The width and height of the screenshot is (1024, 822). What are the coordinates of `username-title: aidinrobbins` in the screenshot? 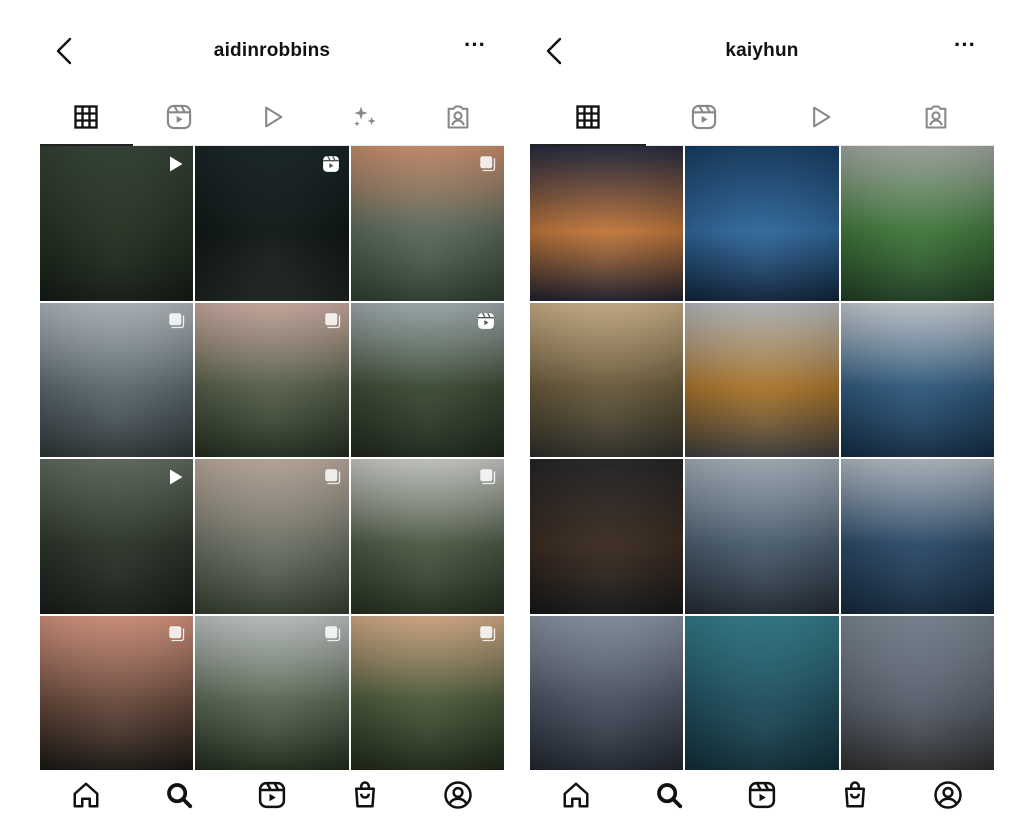 It's located at (272, 50).